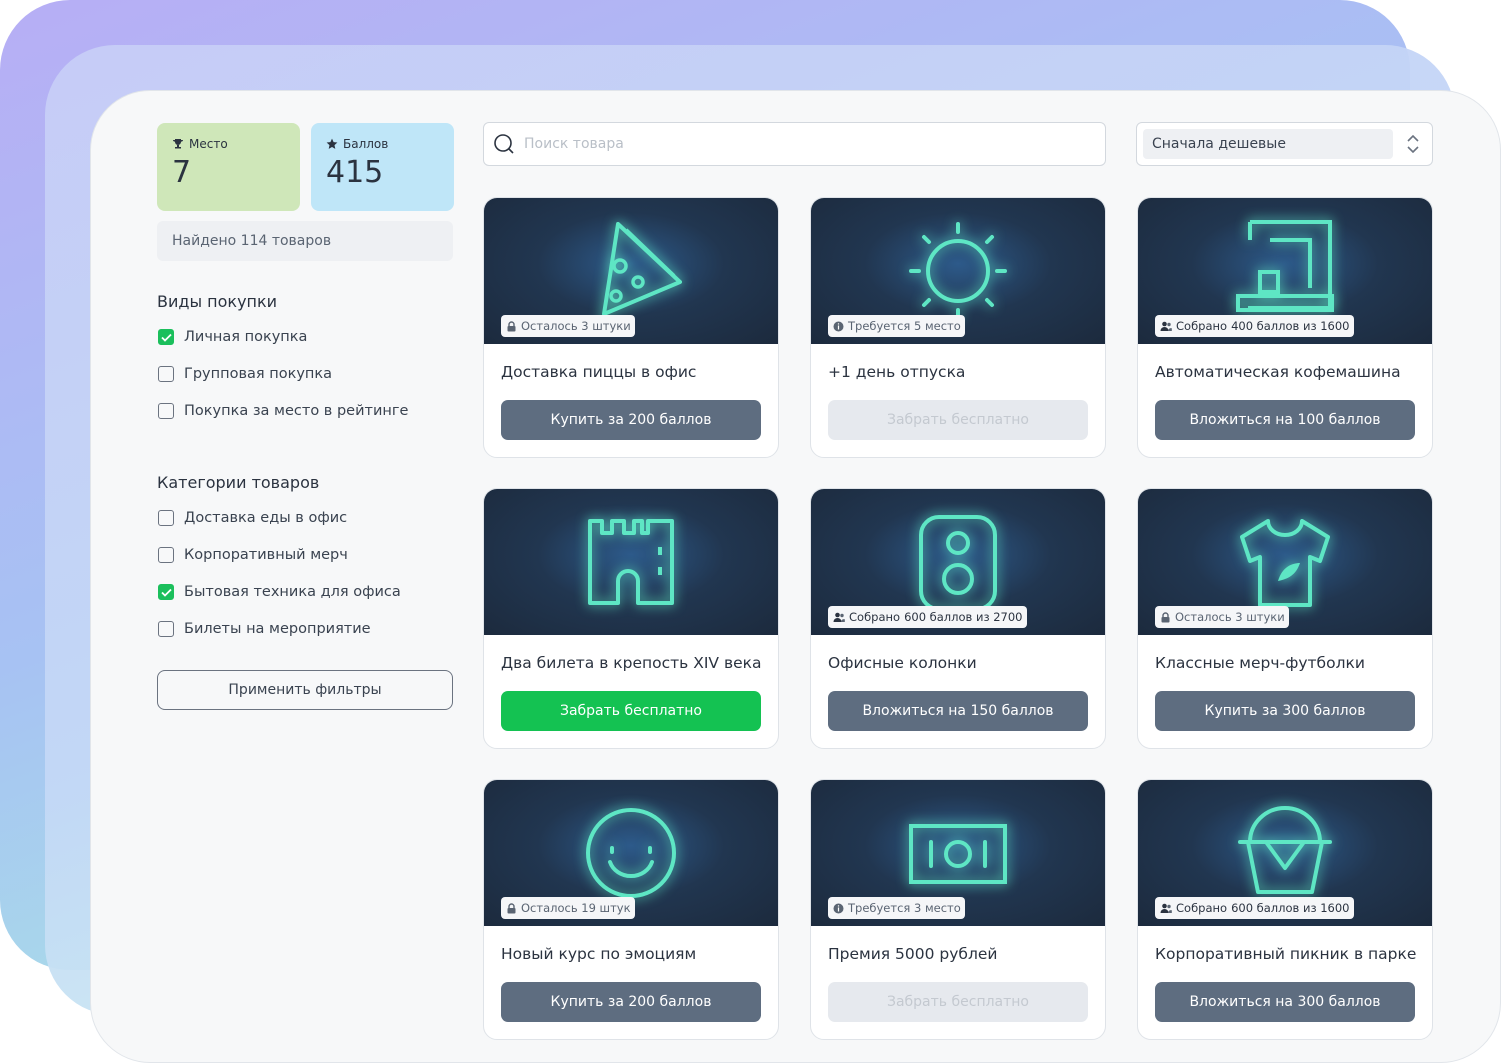 The height and width of the screenshot is (1063, 1501). What do you see at coordinates (599, 954) in the screenshot?
I see `product-title: Новый курс по эмоциям` at bounding box center [599, 954].